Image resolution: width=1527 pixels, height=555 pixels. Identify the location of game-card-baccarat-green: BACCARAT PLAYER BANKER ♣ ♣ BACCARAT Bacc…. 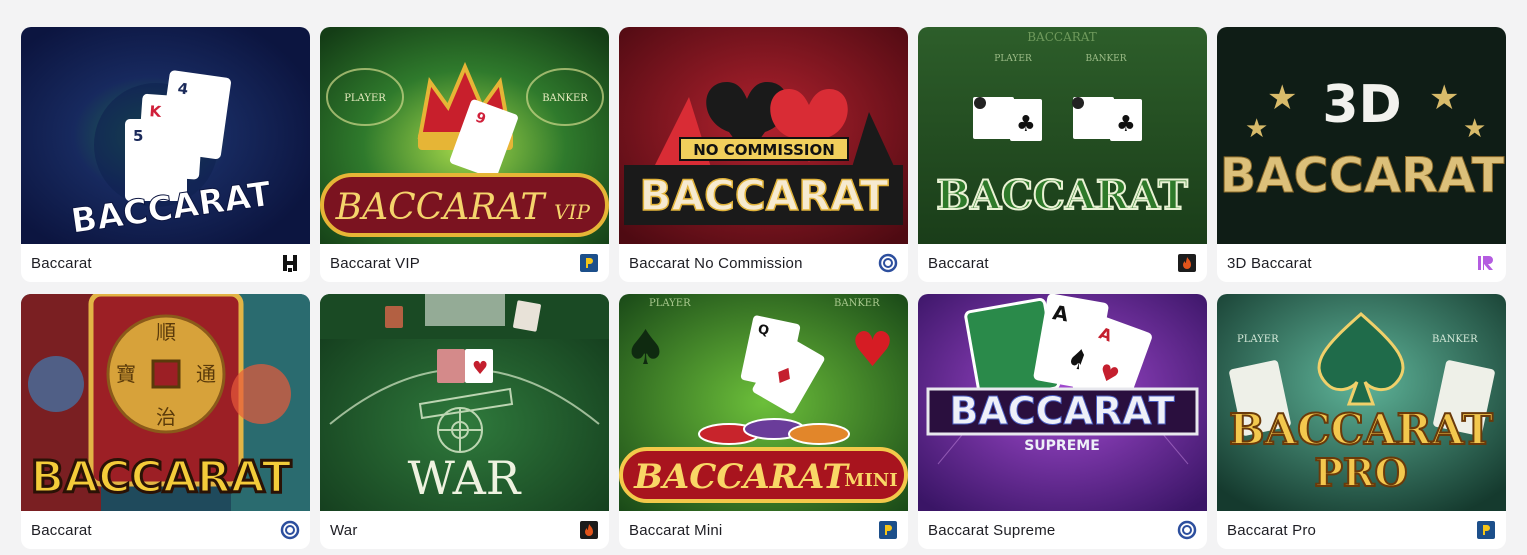
(1062, 154).